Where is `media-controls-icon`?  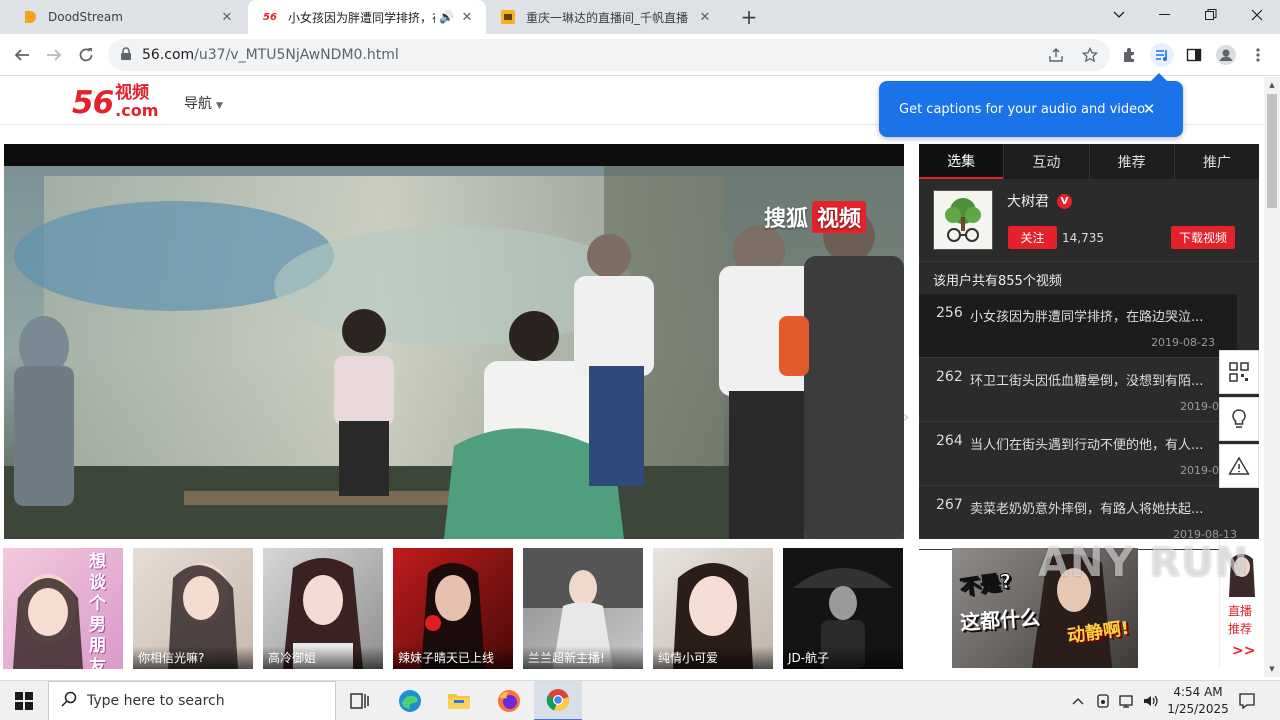
media-controls-icon is located at coordinates (1162, 55).